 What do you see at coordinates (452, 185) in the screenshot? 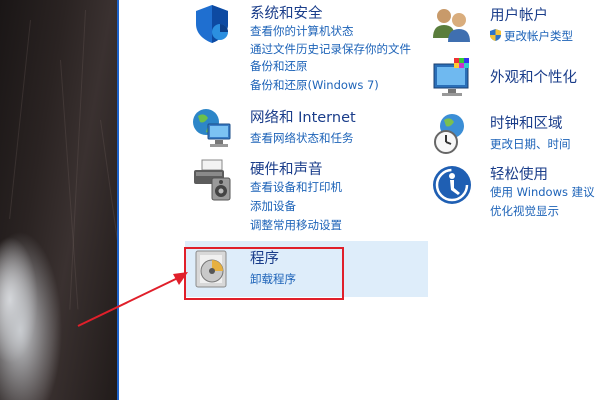
I see `ease-of-access-icon` at bounding box center [452, 185].